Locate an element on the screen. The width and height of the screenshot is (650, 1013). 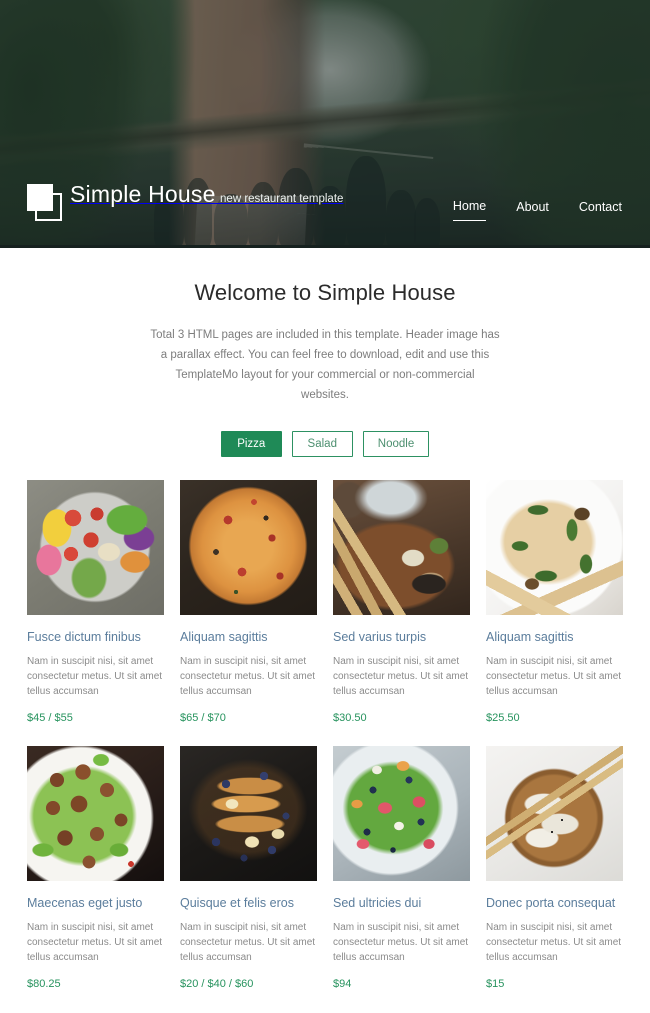
nav-item-contact: Contact is located at coordinates (600, 210).